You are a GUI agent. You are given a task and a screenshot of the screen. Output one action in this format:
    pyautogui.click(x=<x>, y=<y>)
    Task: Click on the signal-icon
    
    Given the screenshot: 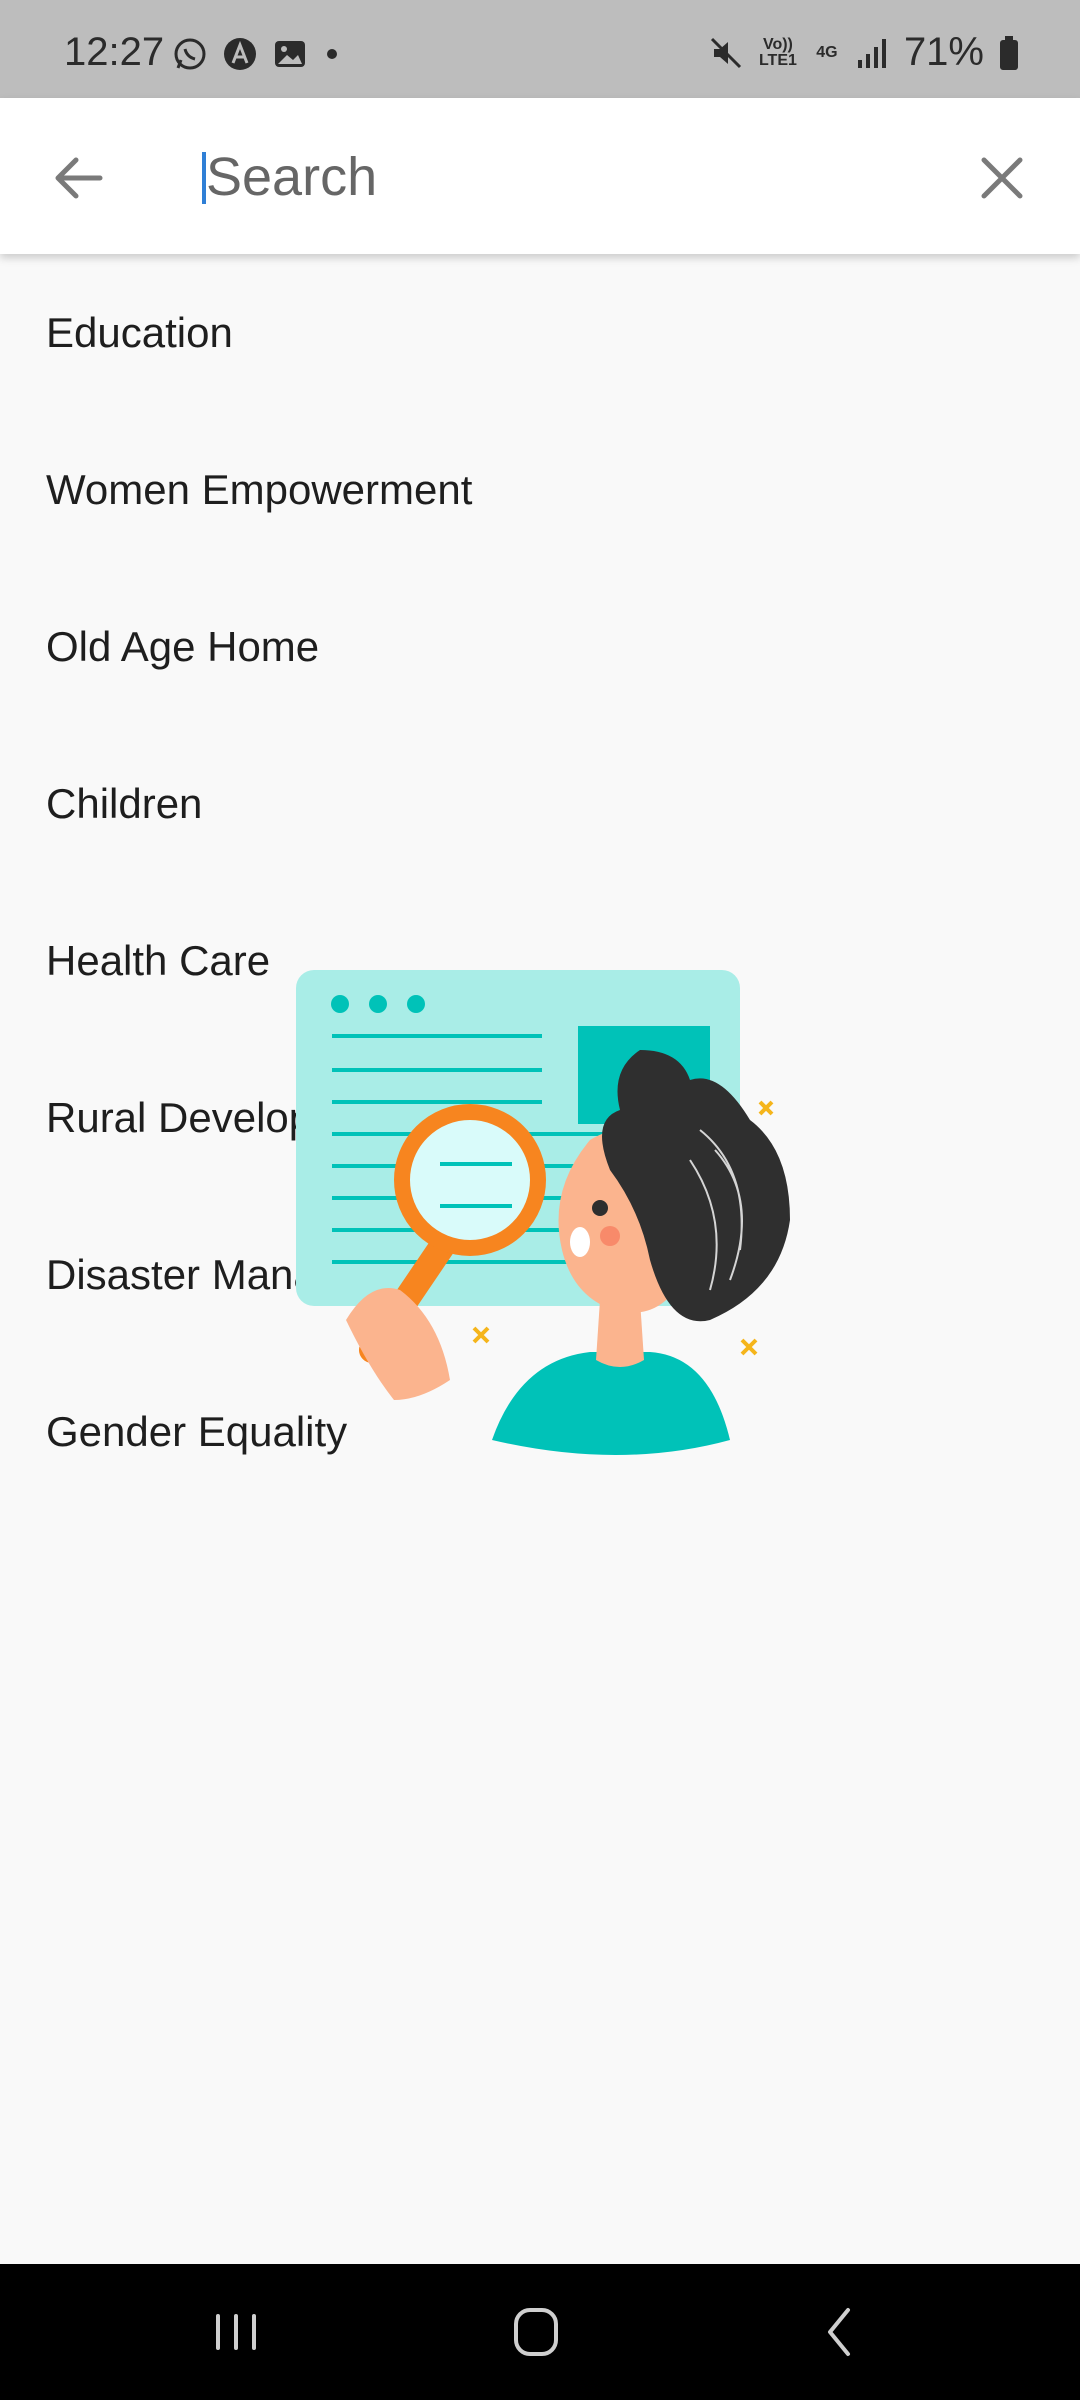 What is the action you would take?
    pyautogui.click(x=871, y=53)
    